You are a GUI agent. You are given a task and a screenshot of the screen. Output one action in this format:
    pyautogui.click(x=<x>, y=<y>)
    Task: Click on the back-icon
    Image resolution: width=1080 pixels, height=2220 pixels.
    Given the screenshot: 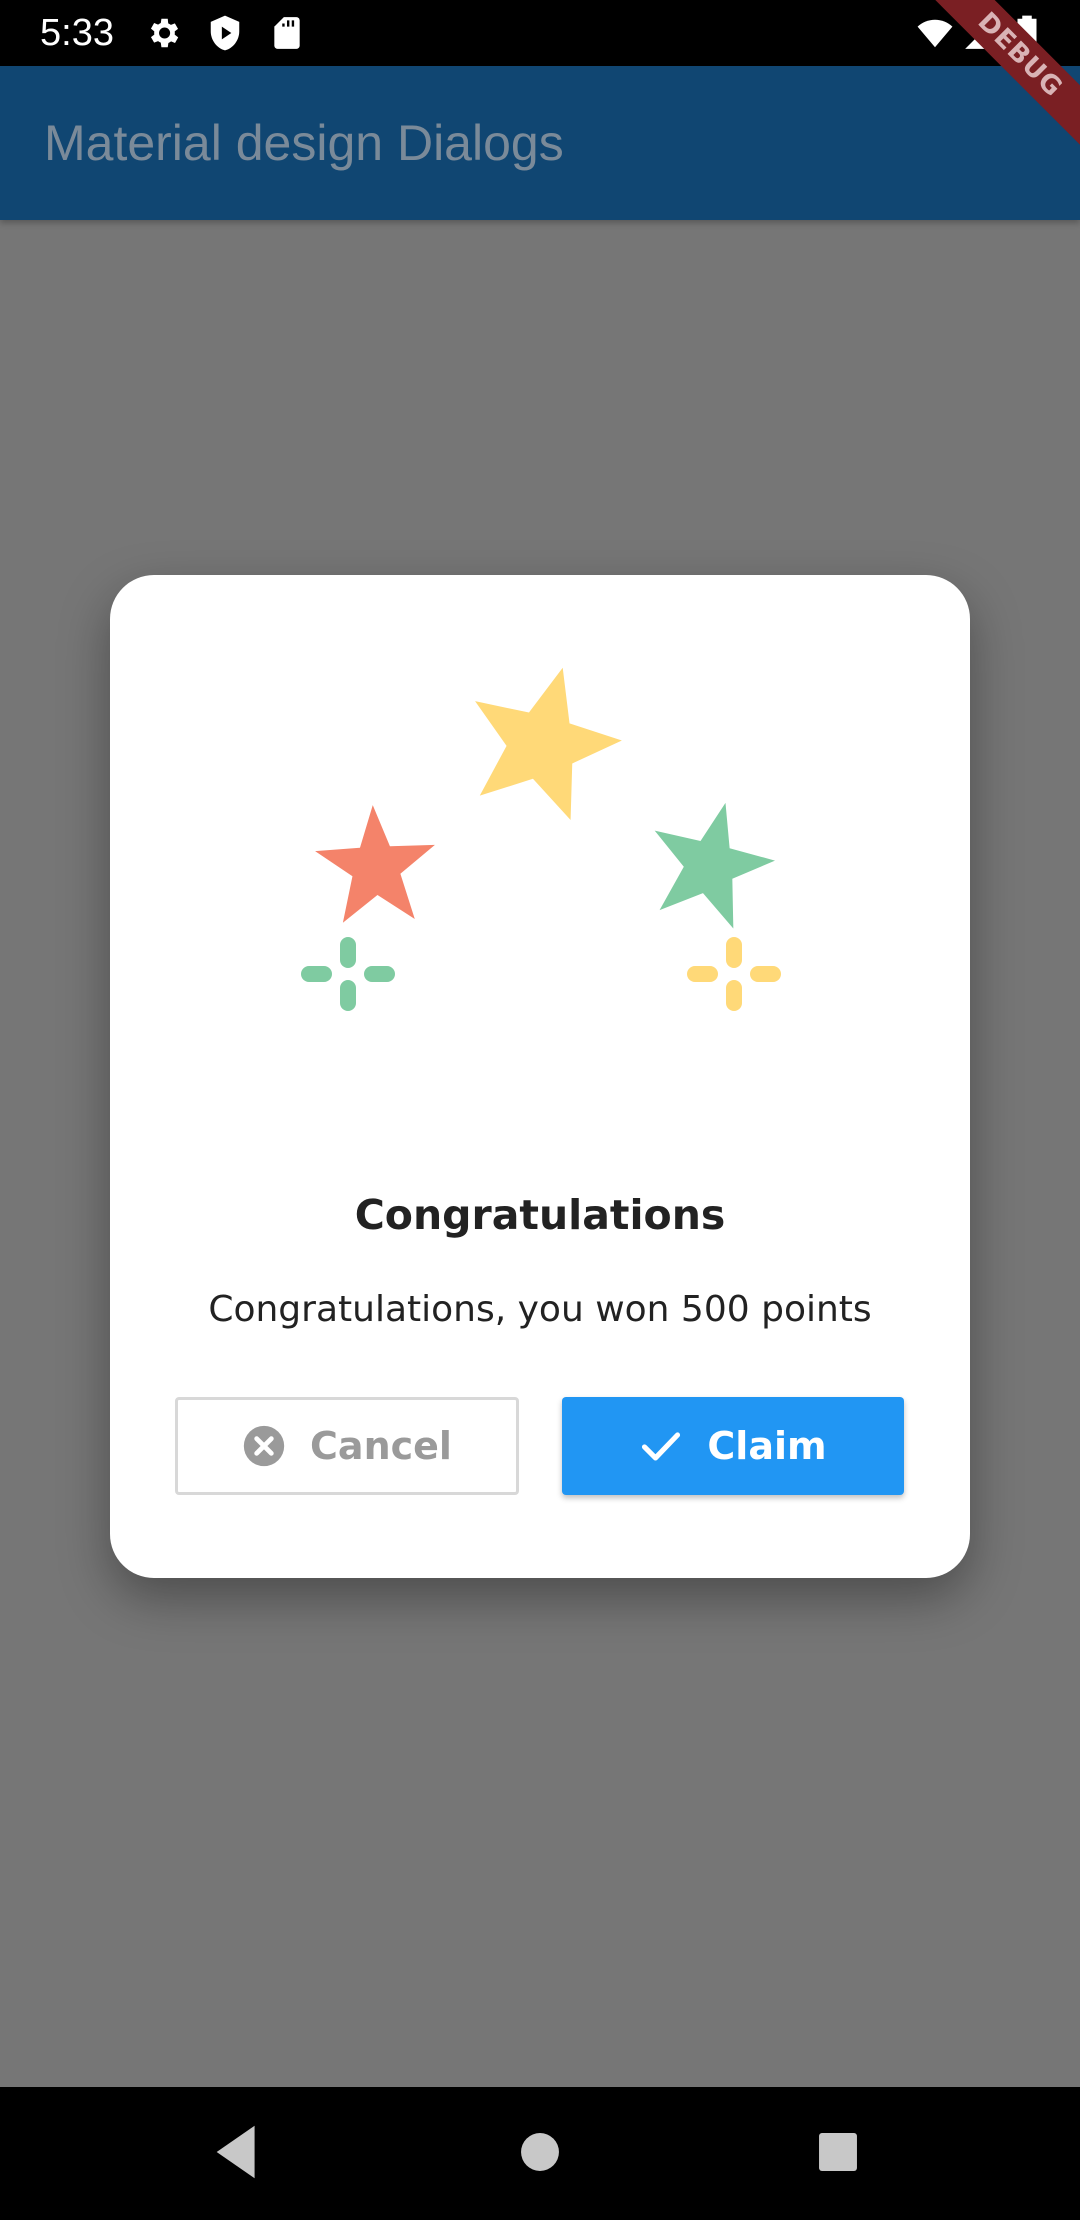 What is the action you would take?
    pyautogui.click(x=240, y=2152)
    